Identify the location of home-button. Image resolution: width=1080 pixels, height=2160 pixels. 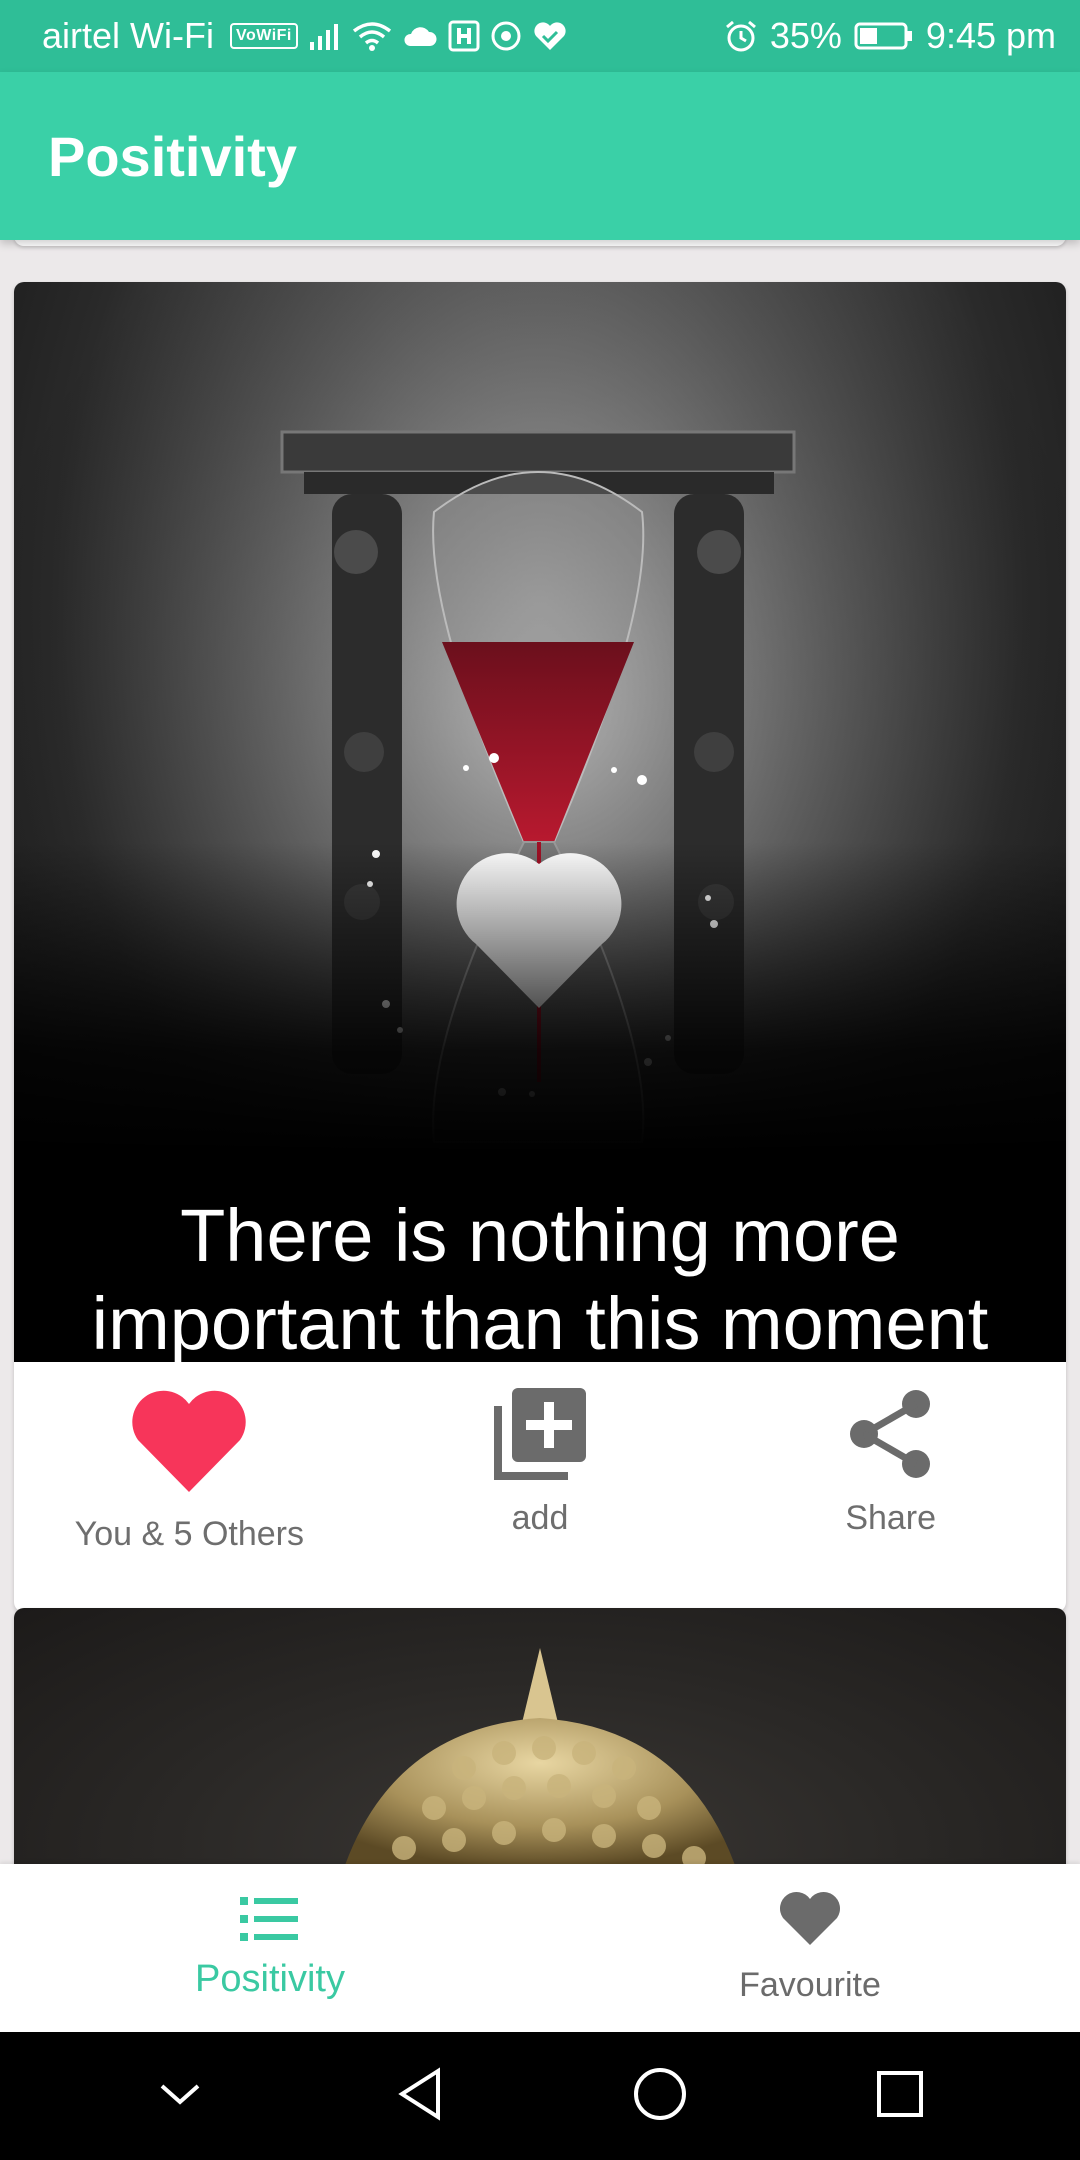
(660, 2096).